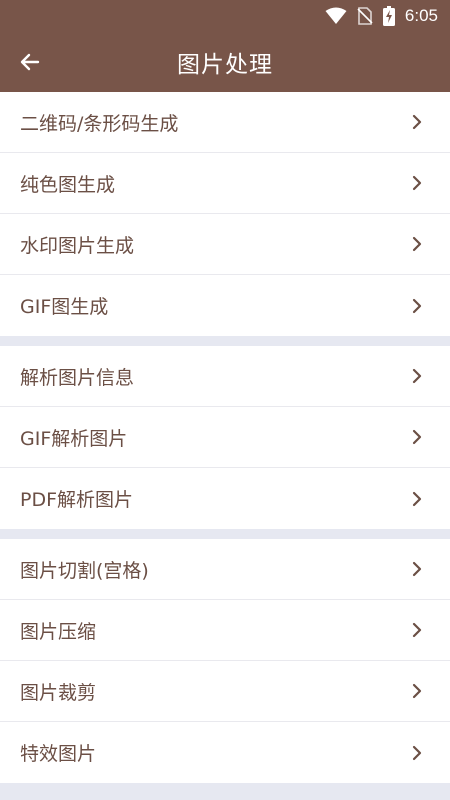 The height and width of the screenshot is (800, 450). I want to click on arrow-left-icon, so click(30, 62).